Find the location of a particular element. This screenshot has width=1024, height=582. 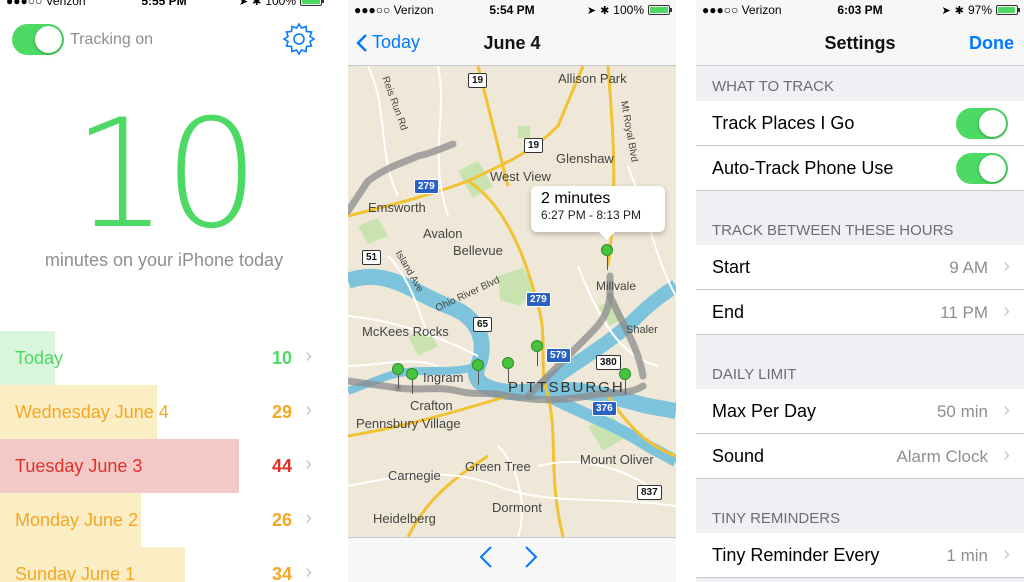

day-row: Today 10 › is located at coordinates (164, 358).